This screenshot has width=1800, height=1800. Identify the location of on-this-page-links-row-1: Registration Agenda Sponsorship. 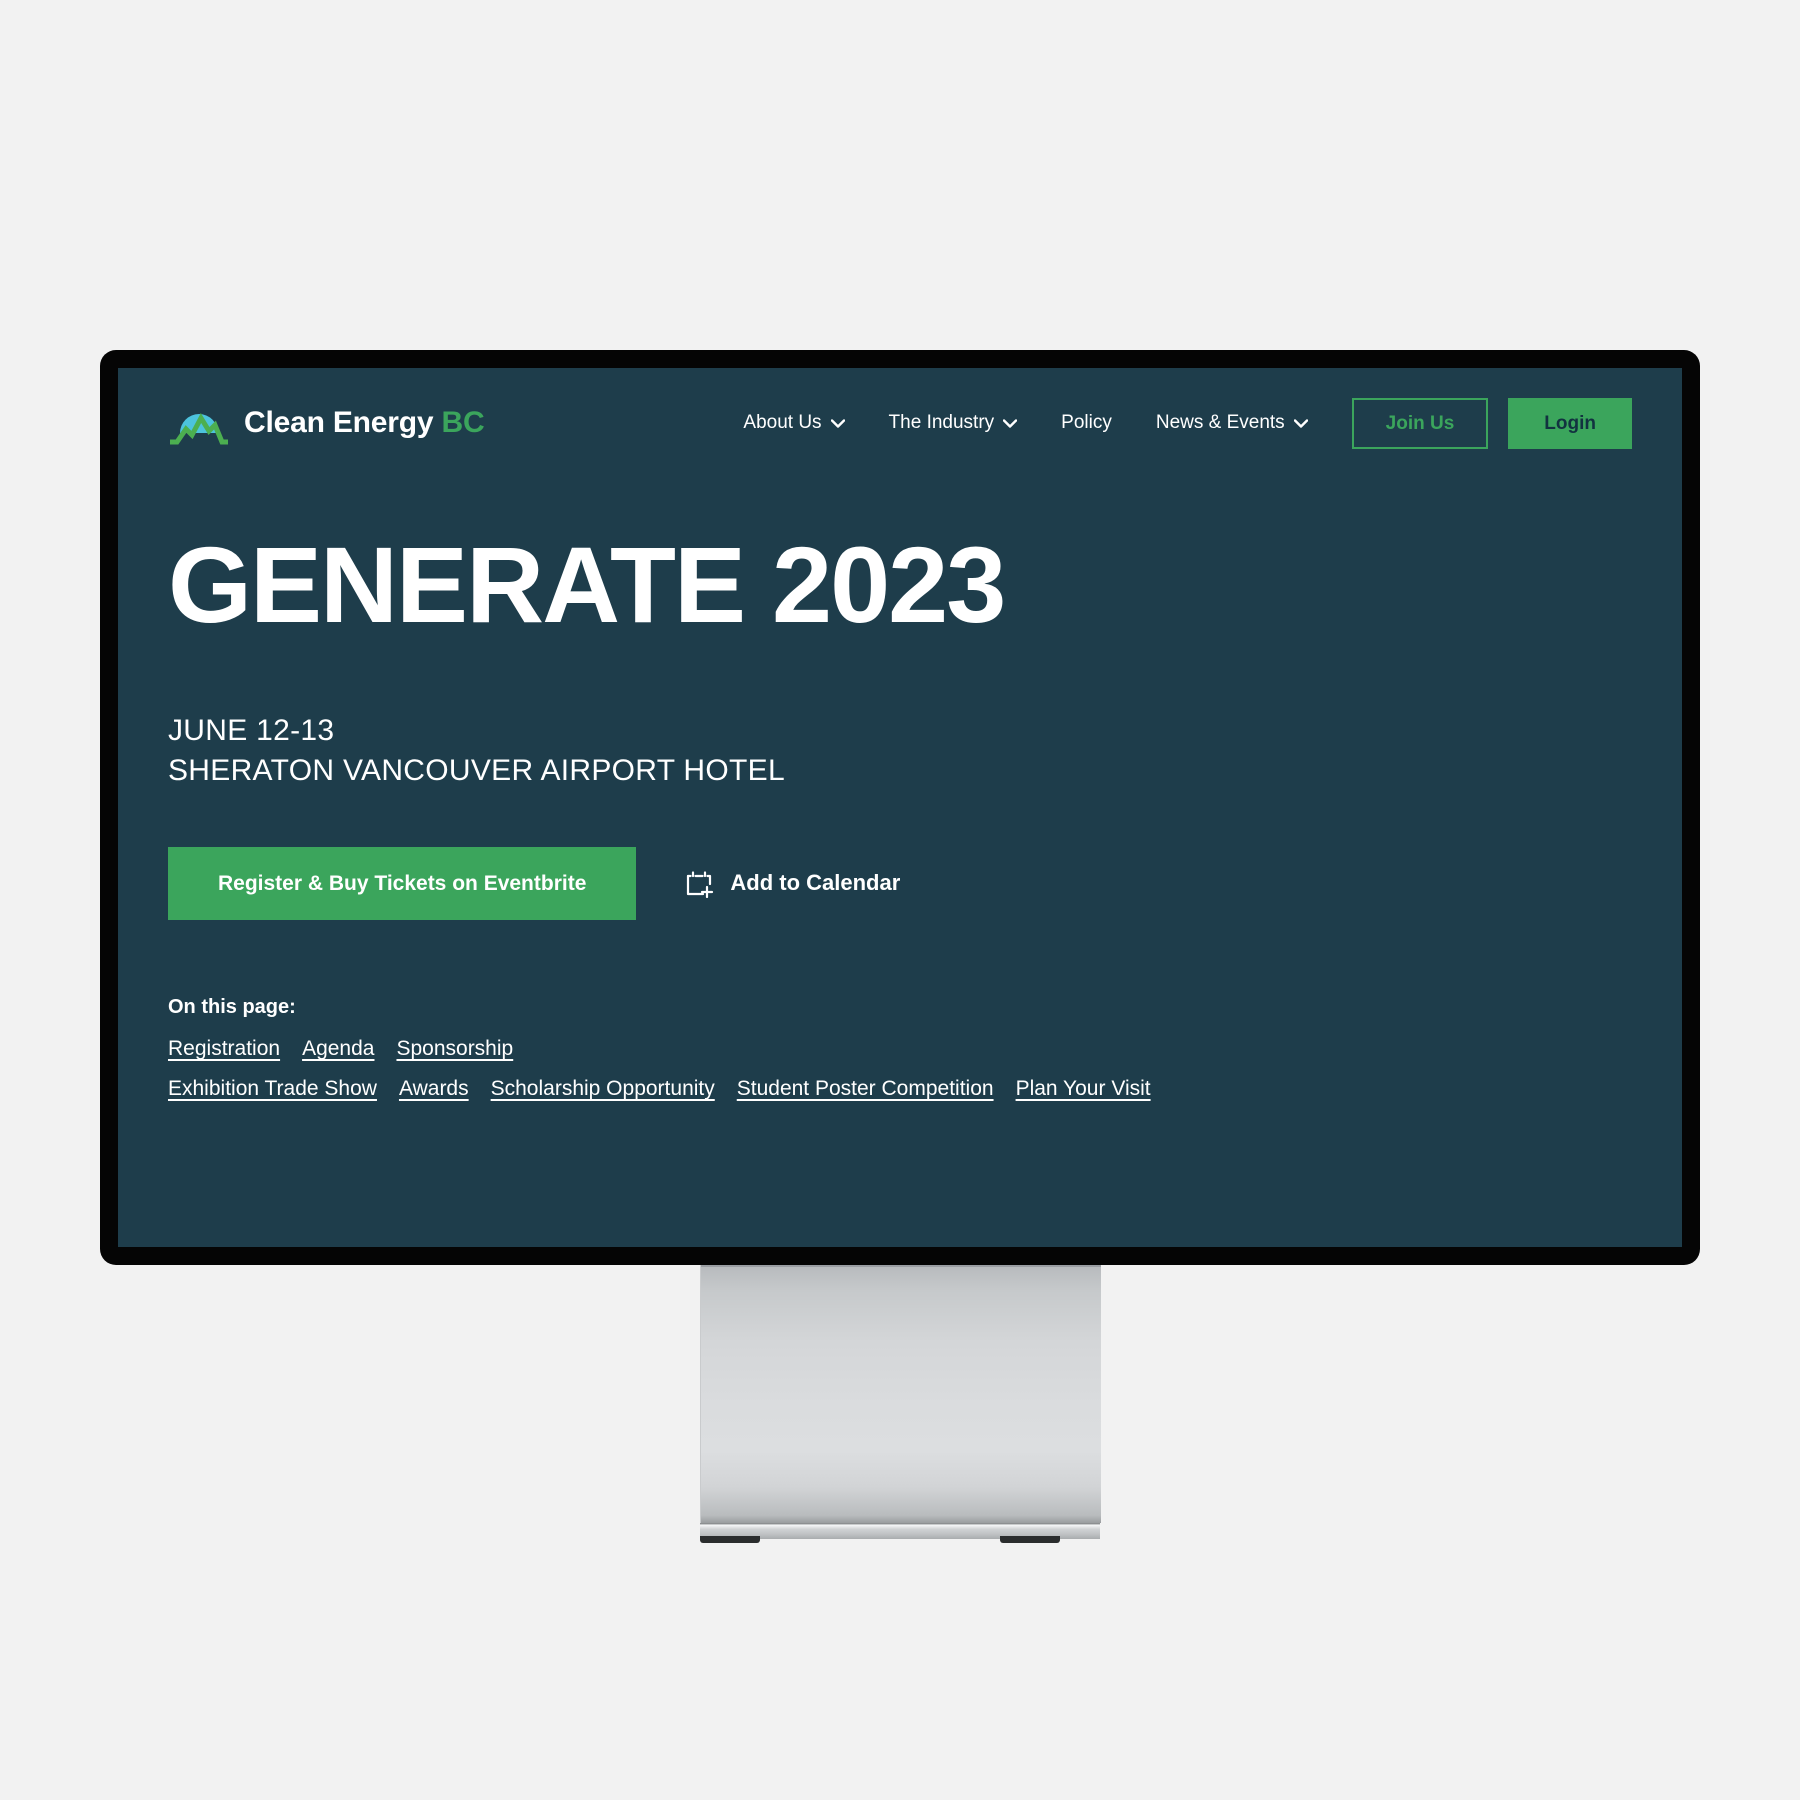
(670, 1049).